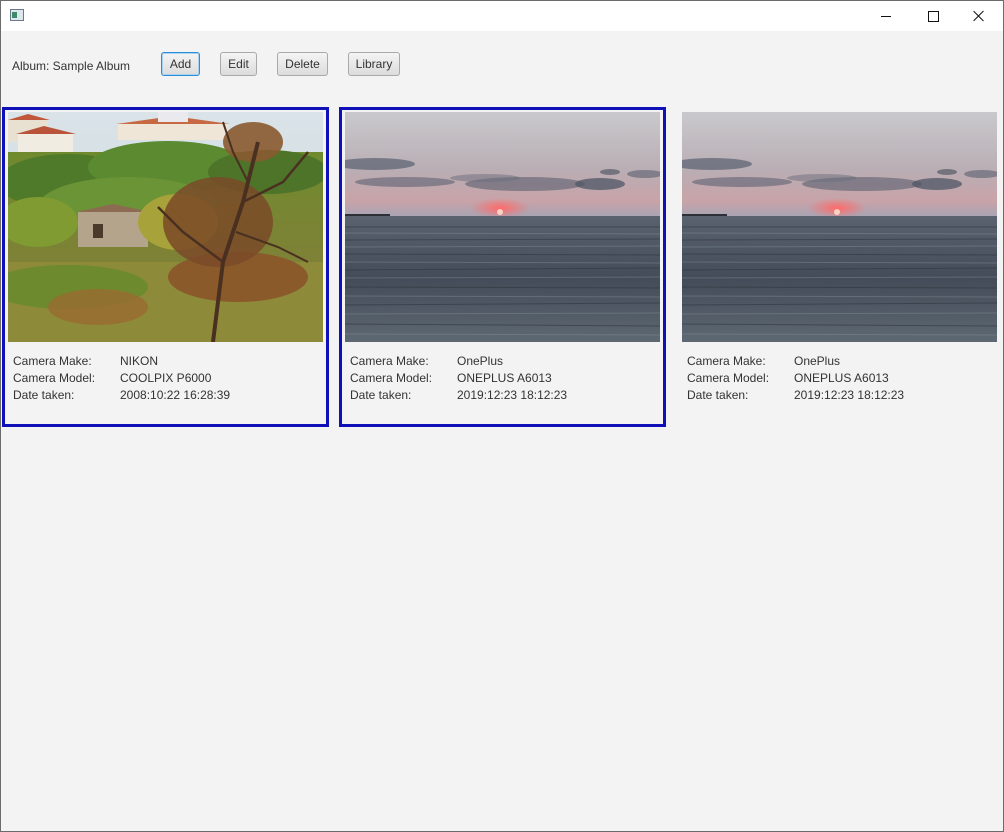 This screenshot has width=1004, height=832. I want to click on title-bar, so click(502, 16).